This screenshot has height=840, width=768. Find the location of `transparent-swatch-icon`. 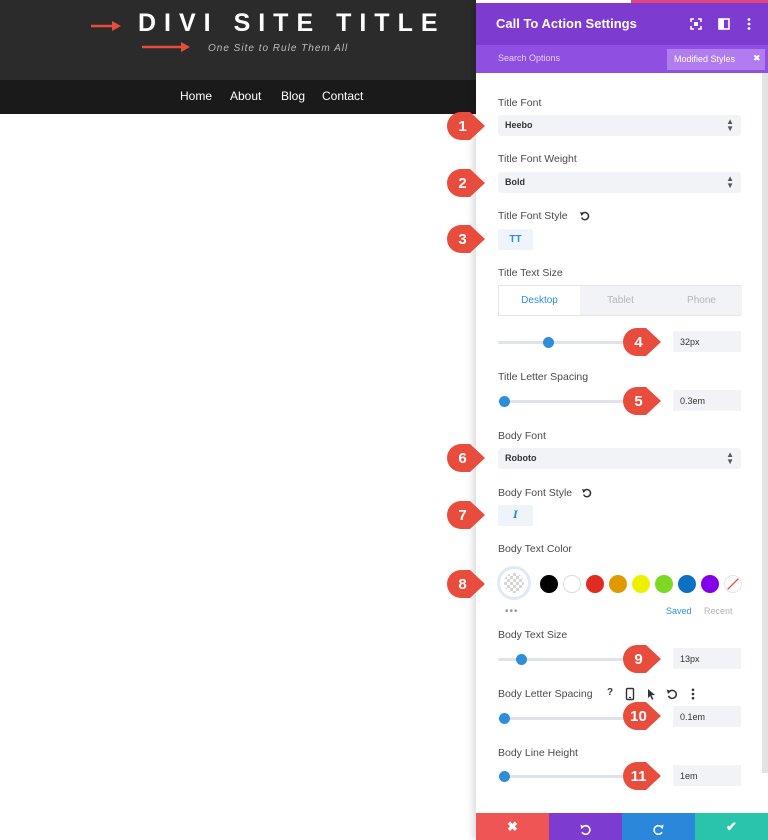

transparent-swatch-icon is located at coordinates (514, 583).